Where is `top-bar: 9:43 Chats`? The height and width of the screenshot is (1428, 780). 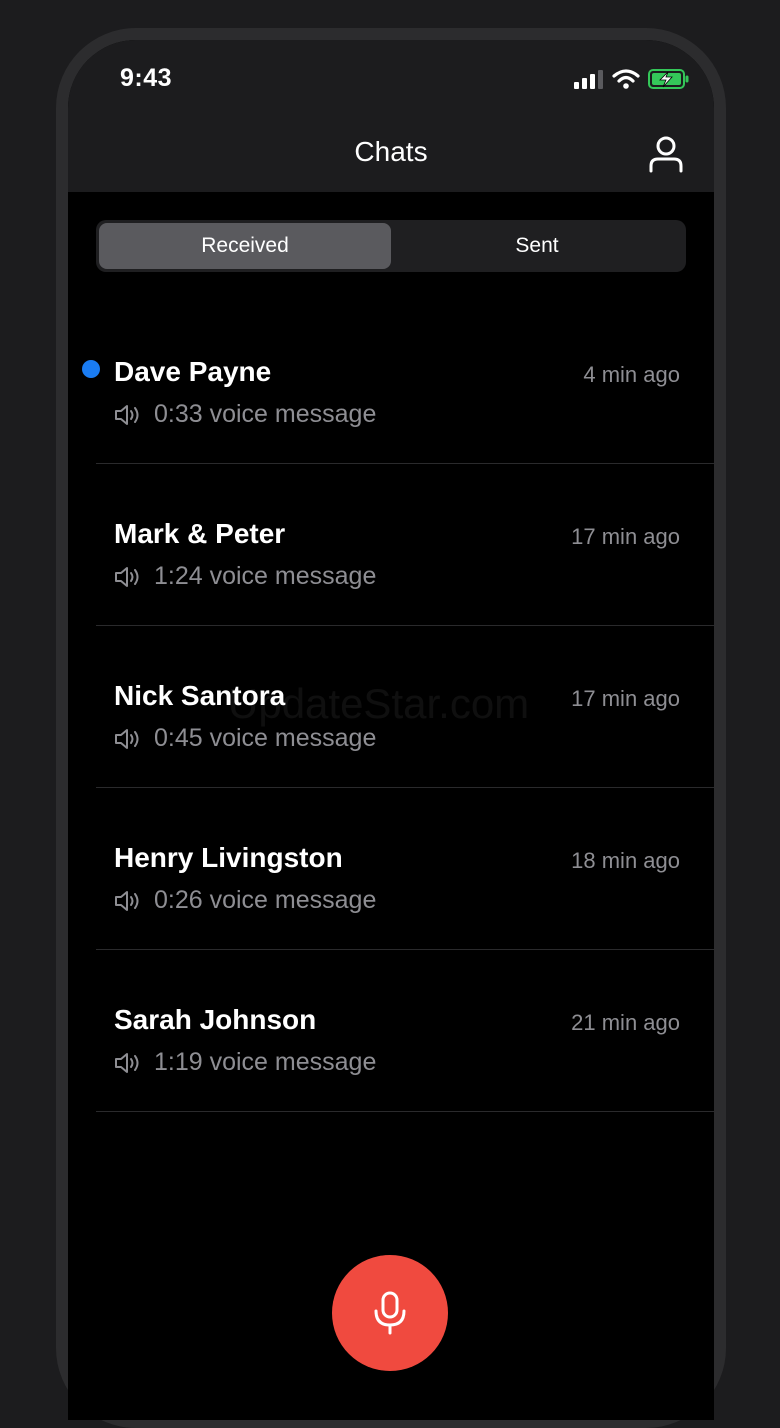 top-bar: 9:43 Chats is located at coordinates (391, 116).